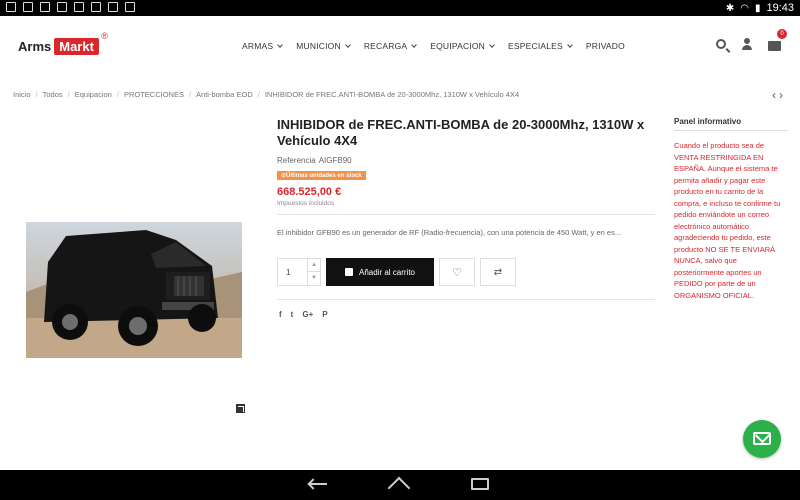 The height and width of the screenshot is (500, 800). I want to click on breadcrumb-item-protecciones: PROTECCIONES, so click(154, 94).